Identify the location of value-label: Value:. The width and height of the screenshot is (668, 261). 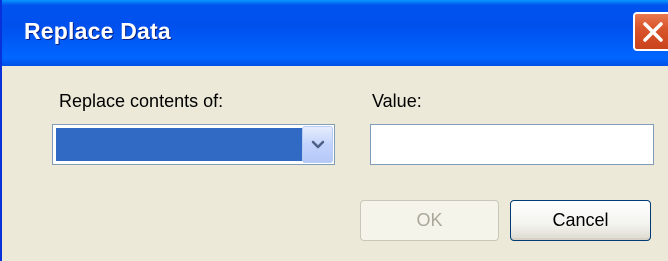
(397, 101).